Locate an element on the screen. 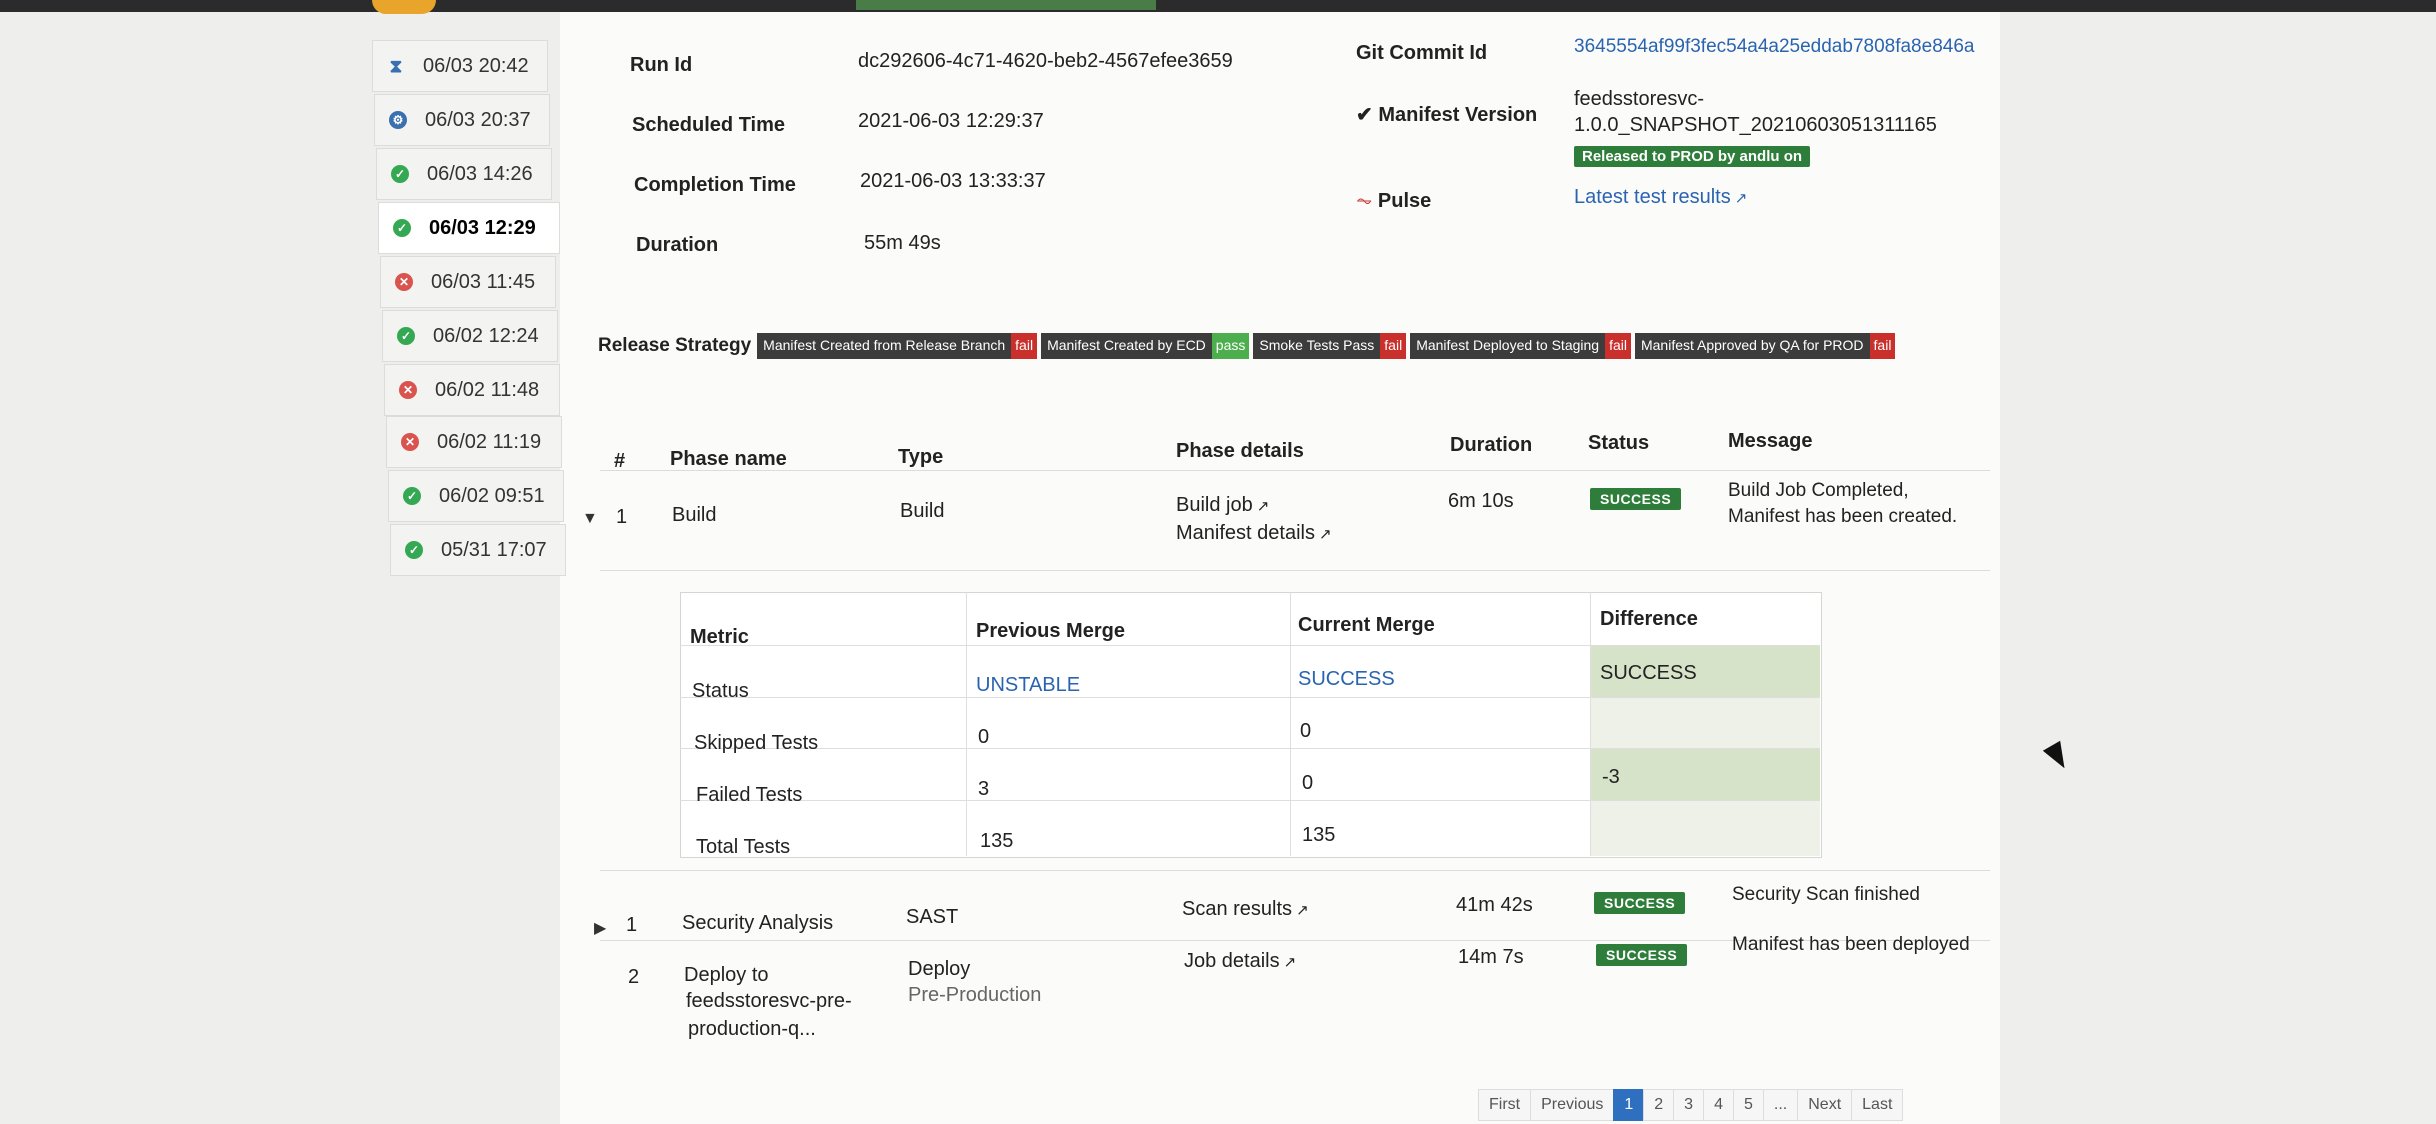 The height and width of the screenshot is (1124, 2436). header-divider is located at coordinates (1295, 470).